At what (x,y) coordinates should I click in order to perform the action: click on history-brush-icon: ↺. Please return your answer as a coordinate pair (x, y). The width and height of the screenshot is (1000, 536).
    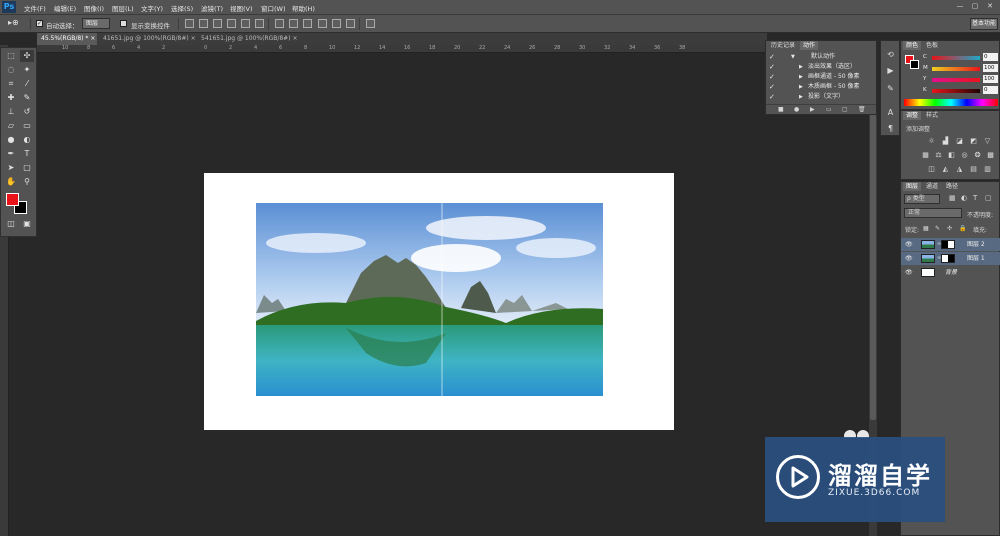
    Looking at the image, I should click on (27, 112).